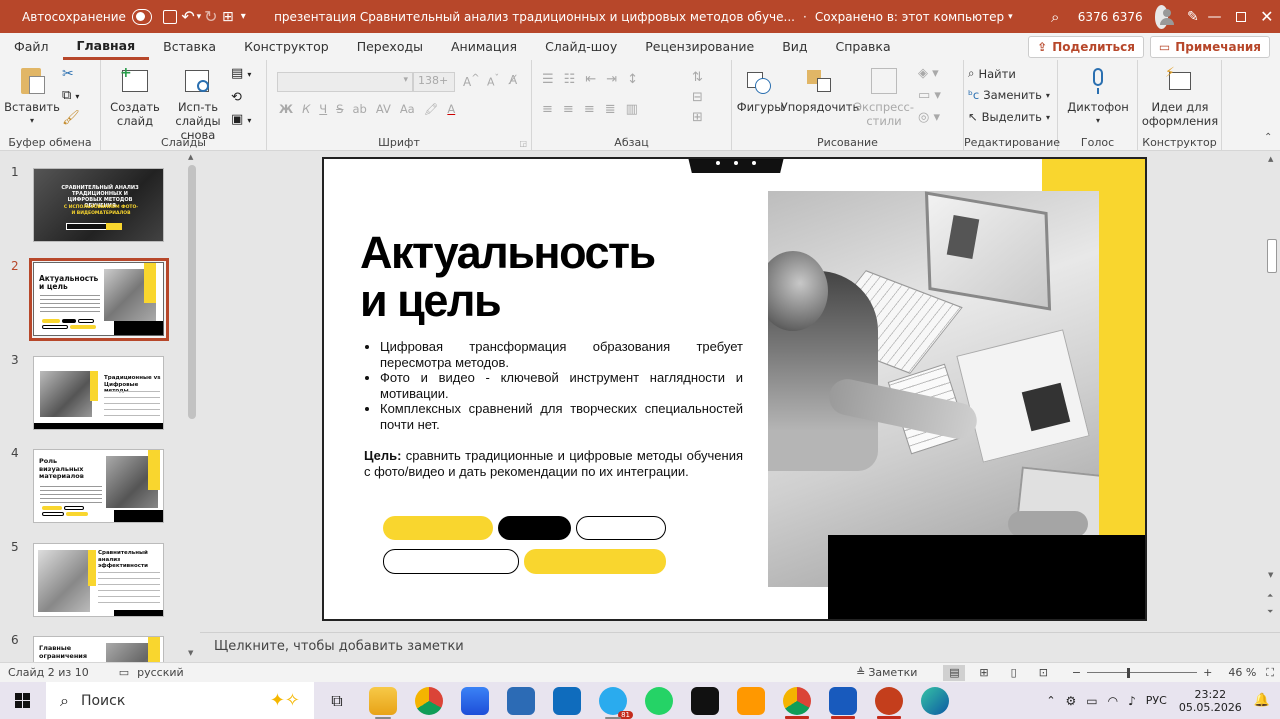 The width and height of the screenshot is (1280, 719). I want to click on new-slide-button: + Создать слайд, so click(135, 97).